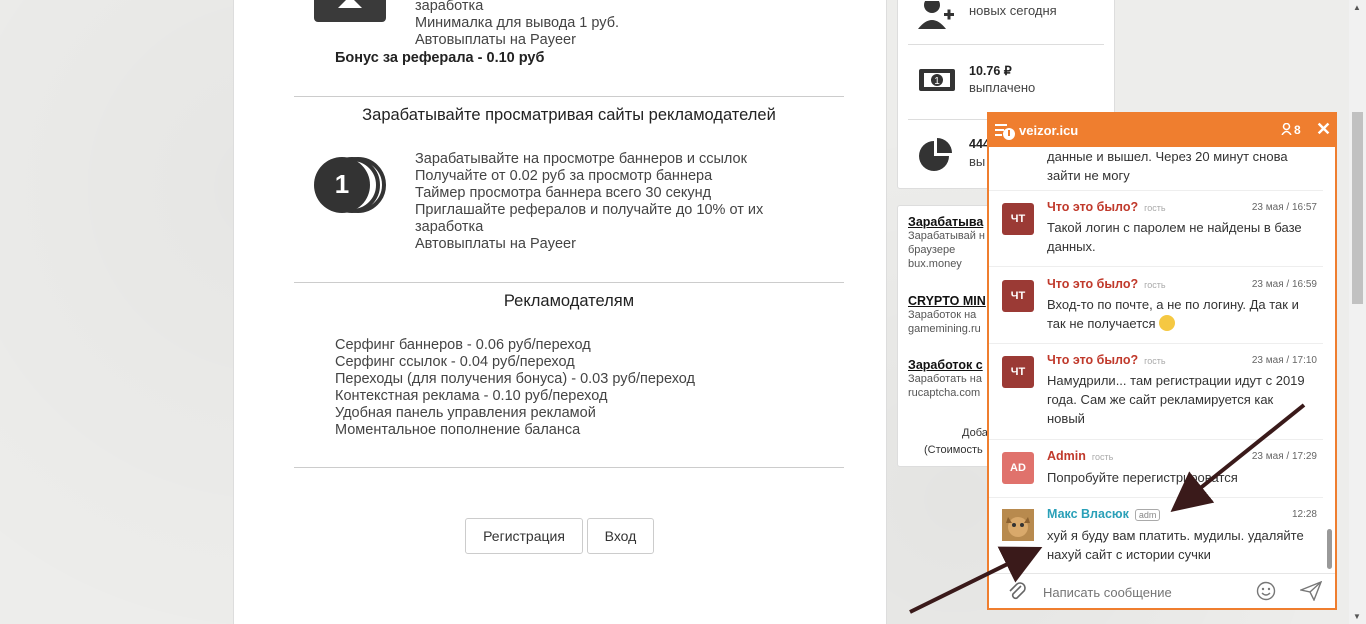 The image size is (1366, 624). What do you see at coordinates (1167, 156) in the screenshot?
I see `message-line: данные и вышел. Через 20 минут снова` at bounding box center [1167, 156].